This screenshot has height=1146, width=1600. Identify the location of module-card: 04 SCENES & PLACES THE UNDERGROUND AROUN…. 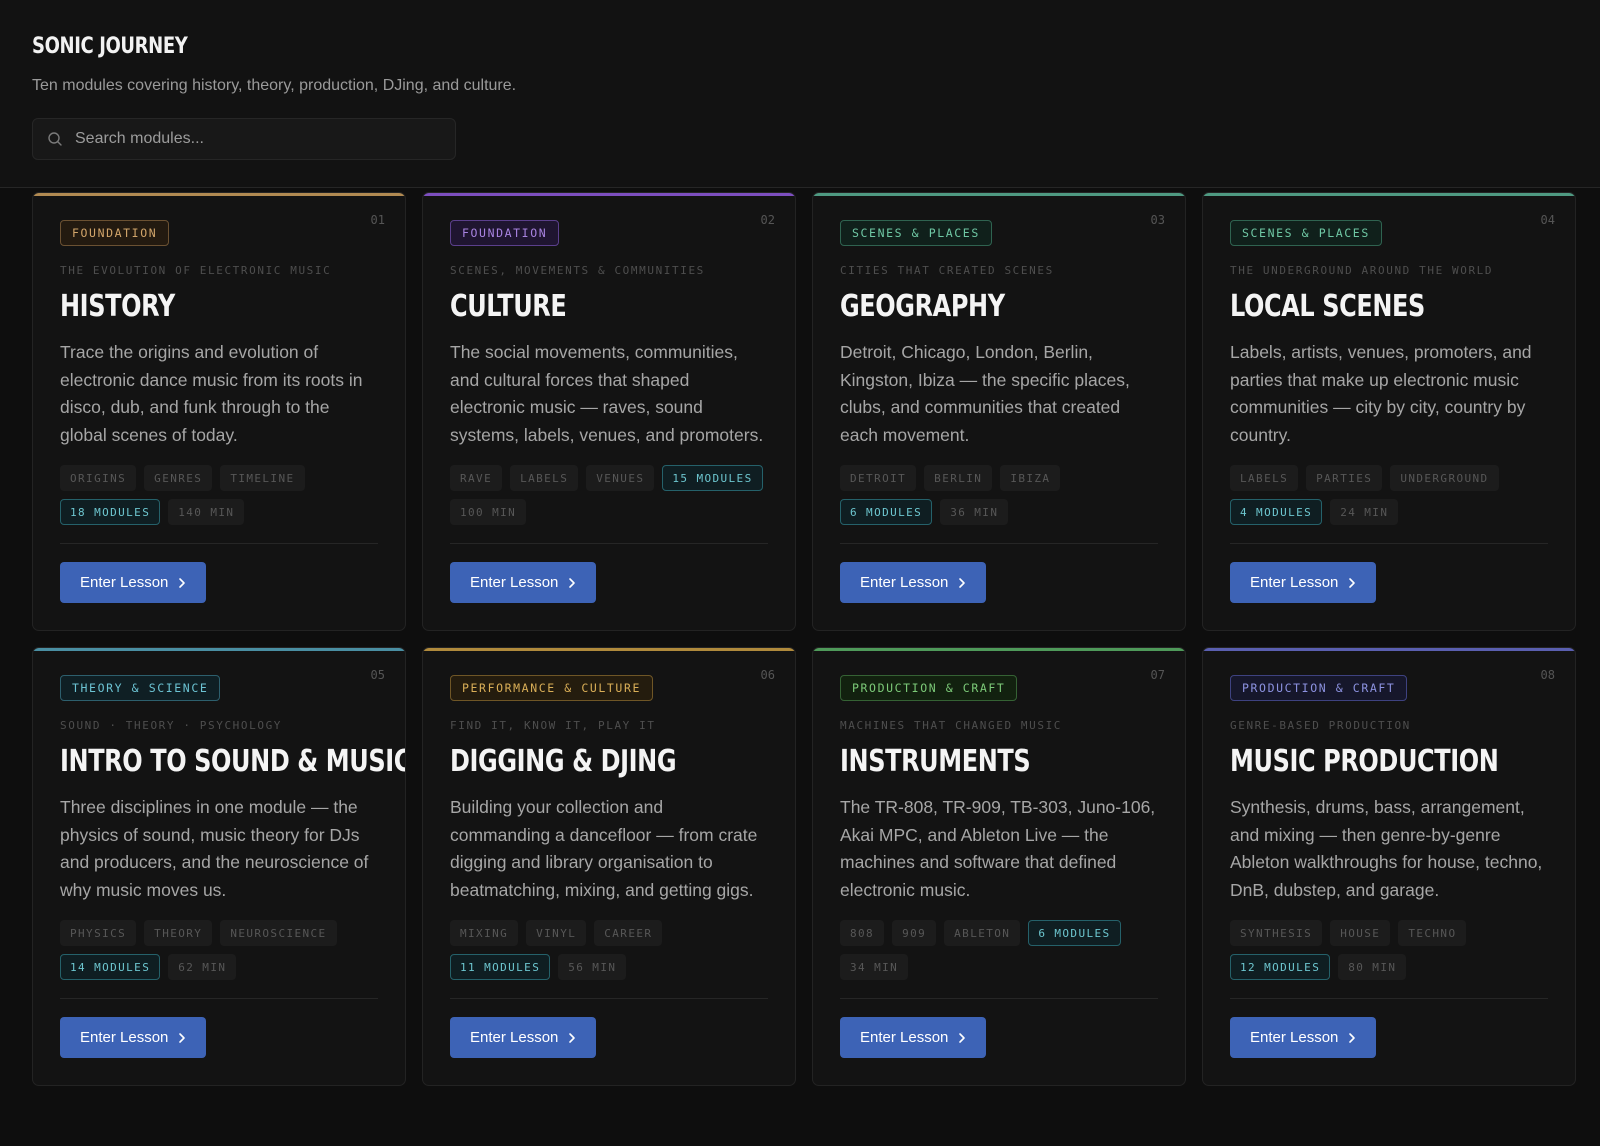
(1389, 411).